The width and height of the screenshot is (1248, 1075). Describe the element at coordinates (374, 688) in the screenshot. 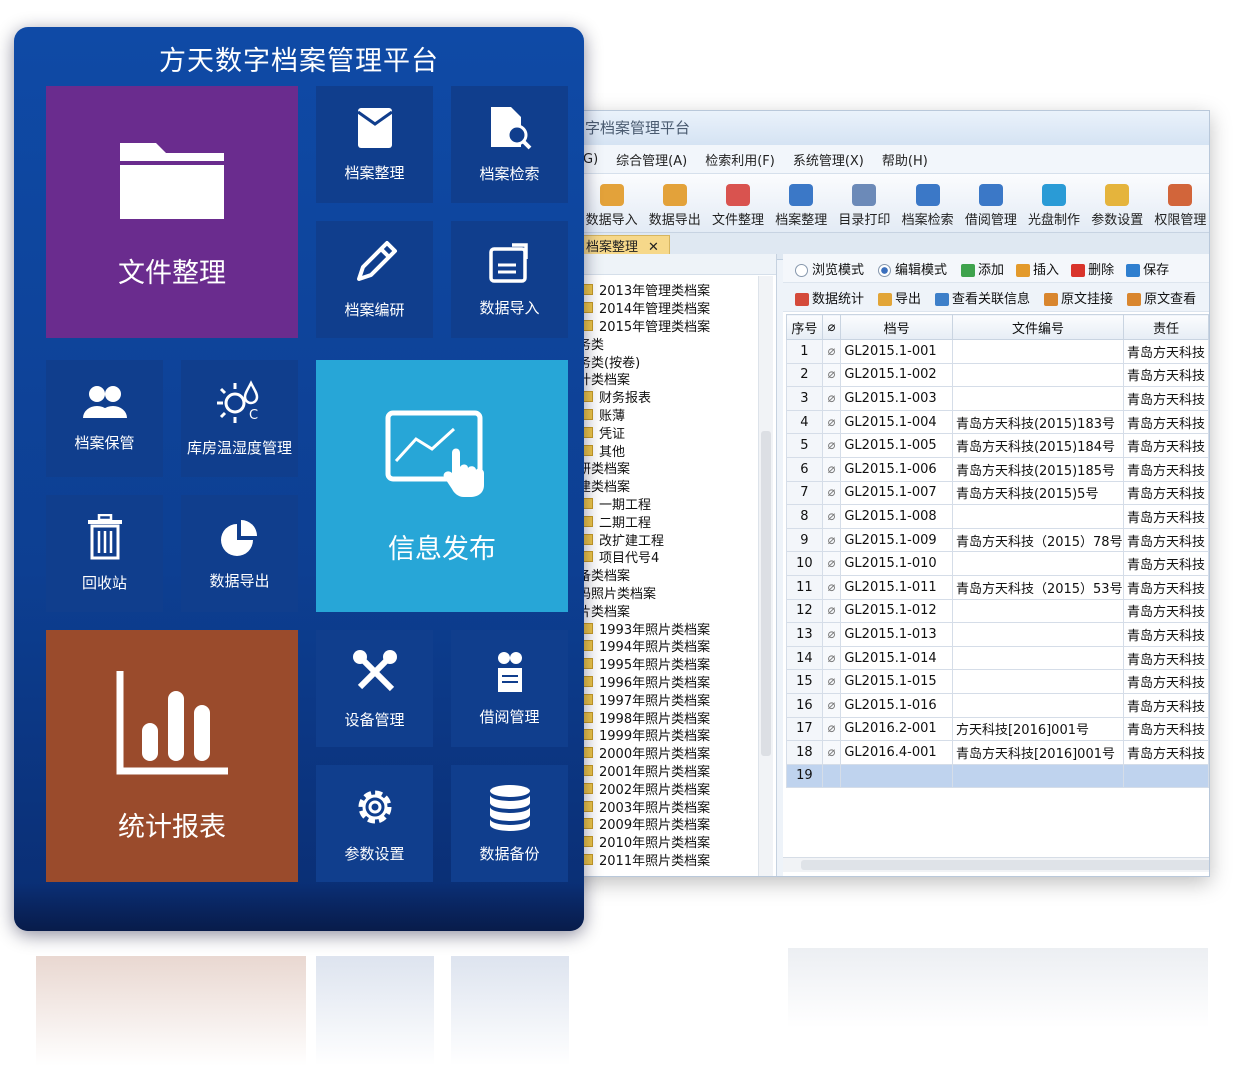

I see `tile-device-management: 设备管理` at that location.